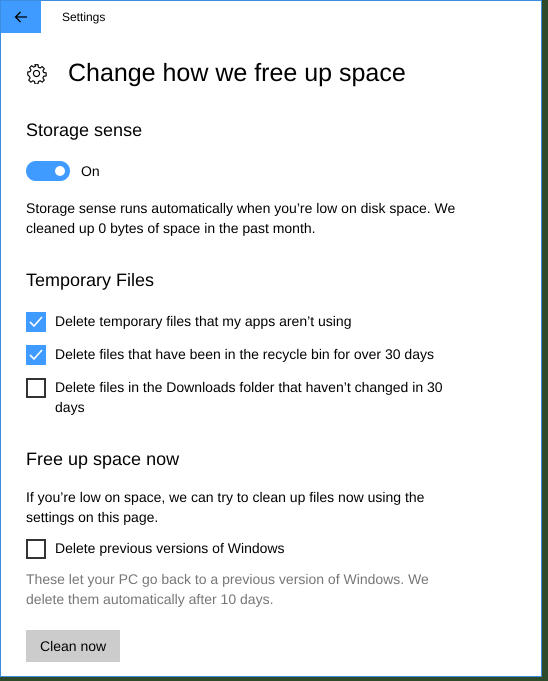 This screenshot has height=681, width=548. What do you see at coordinates (170, 548) in the screenshot?
I see `checkbox-label: Delete previous versions of Windows` at bounding box center [170, 548].